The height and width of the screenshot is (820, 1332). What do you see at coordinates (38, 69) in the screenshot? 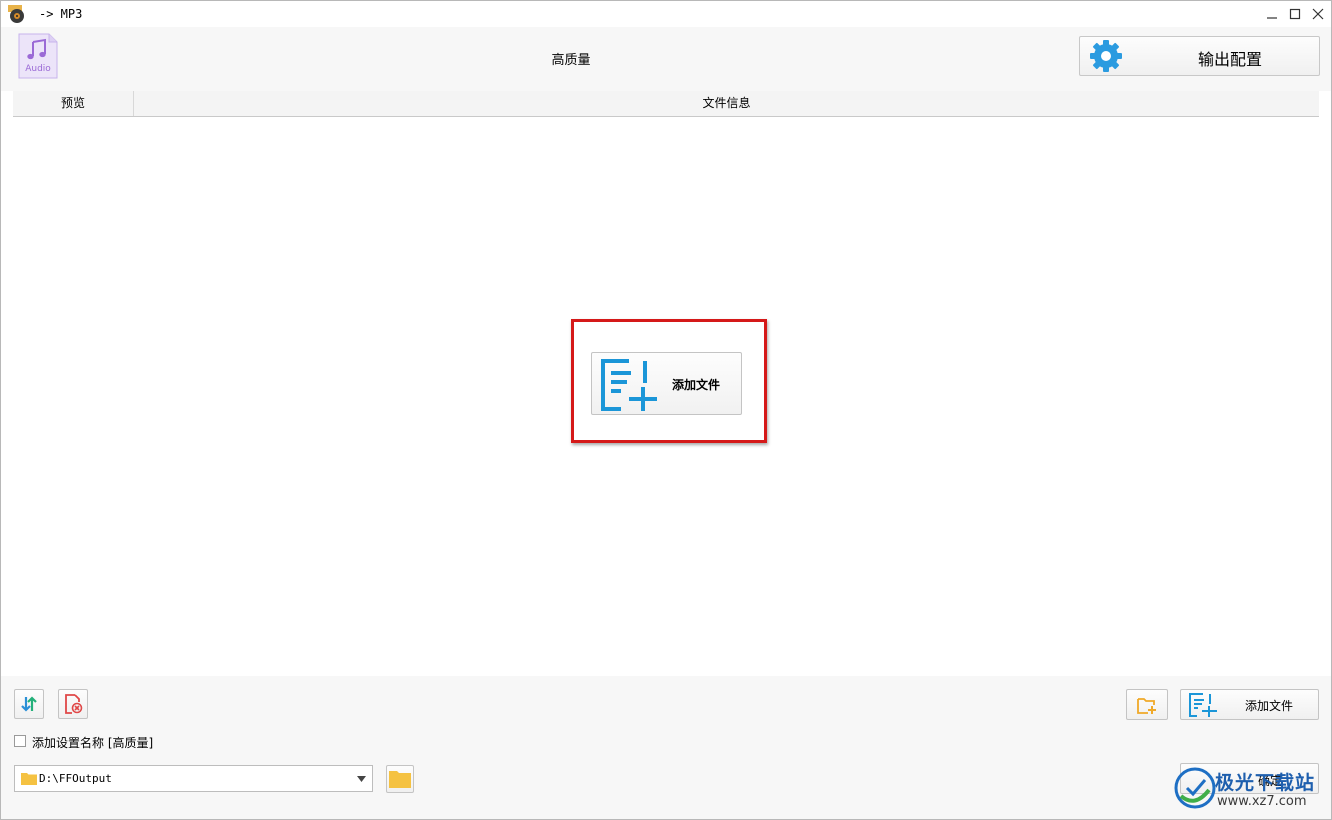
I see `audio-icon-label: Audio` at bounding box center [38, 69].